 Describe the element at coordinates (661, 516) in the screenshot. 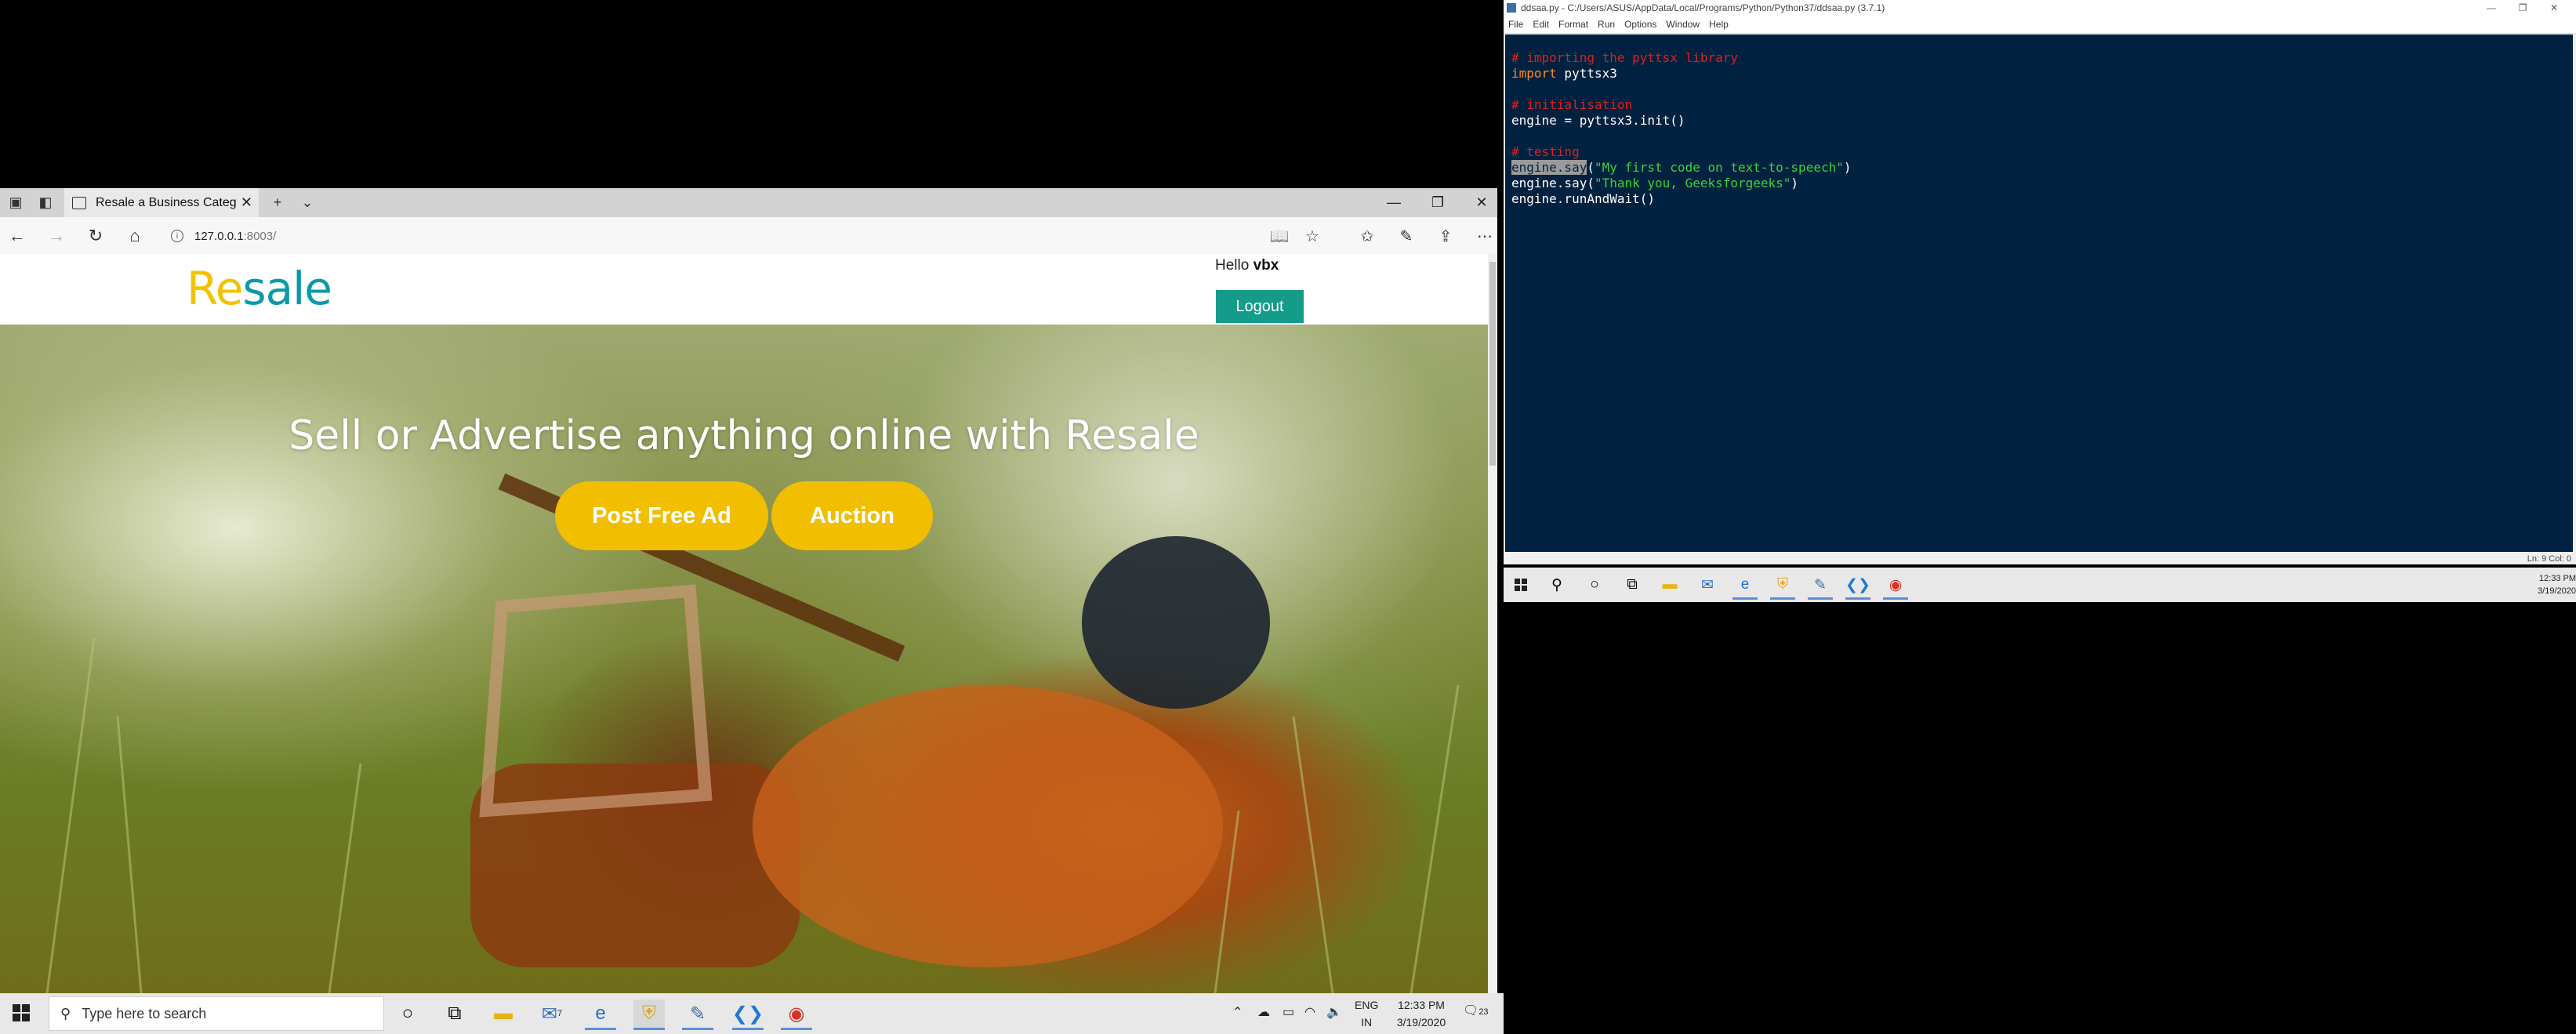

I see `post-free-ad-button: Post Free Ad` at that location.